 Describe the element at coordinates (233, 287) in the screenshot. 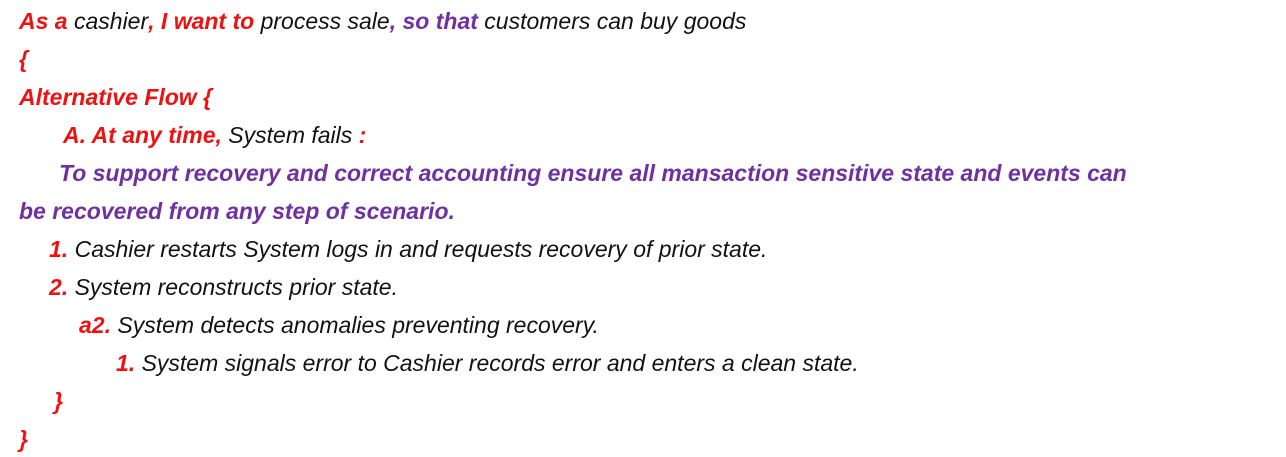

I see `step-text: System reconstructs prior state.` at that location.